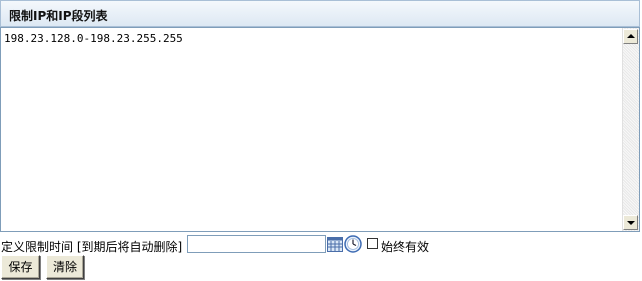 This screenshot has width=642, height=281. What do you see at coordinates (65, 267) in the screenshot?
I see `clear-button: 清除` at bounding box center [65, 267].